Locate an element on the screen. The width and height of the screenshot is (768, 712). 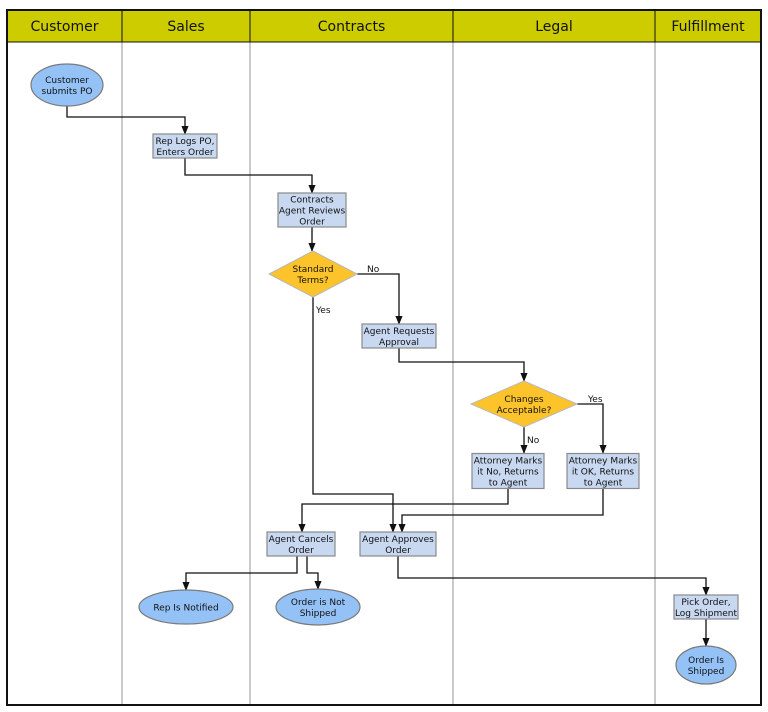
lane-title: Customer is located at coordinates (64, 27).